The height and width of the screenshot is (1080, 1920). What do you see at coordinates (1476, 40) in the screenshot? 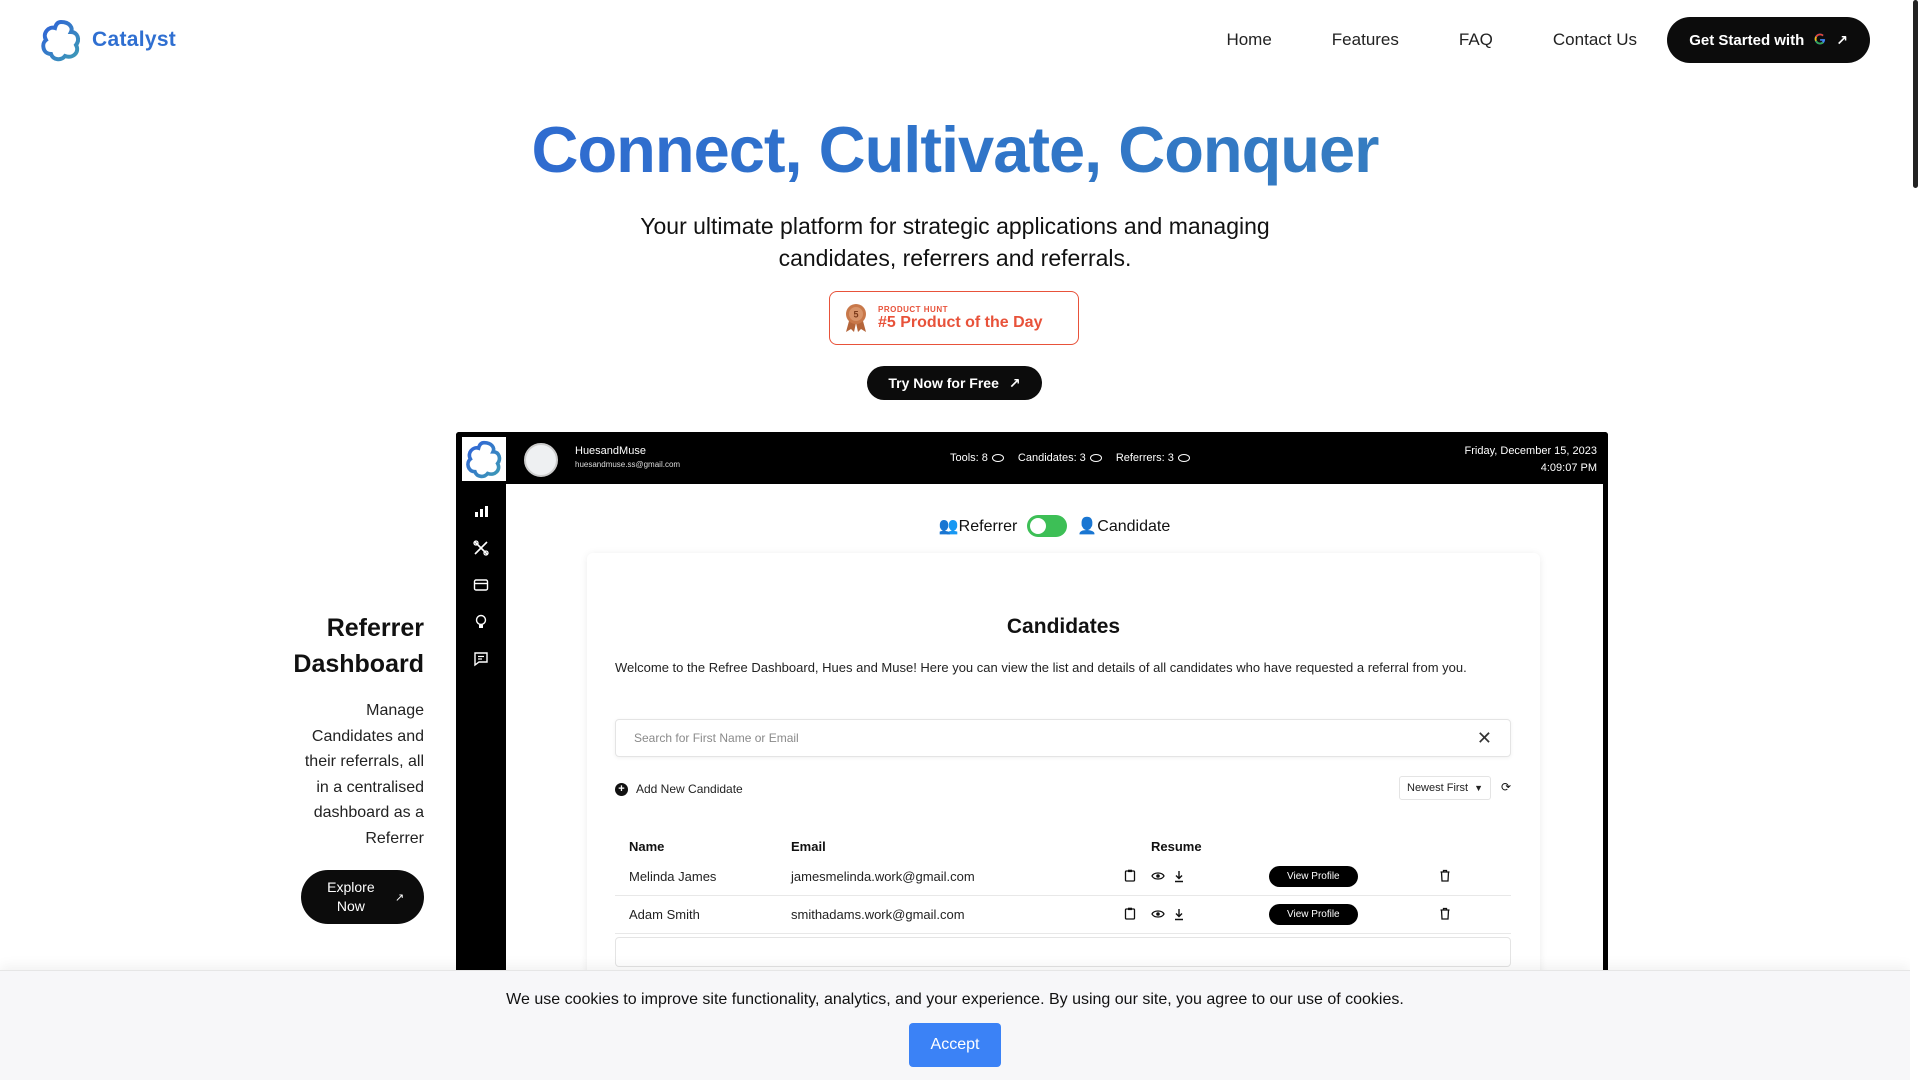
I see `nav-link-faq: FAQ` at bounding box center [1476, 40].